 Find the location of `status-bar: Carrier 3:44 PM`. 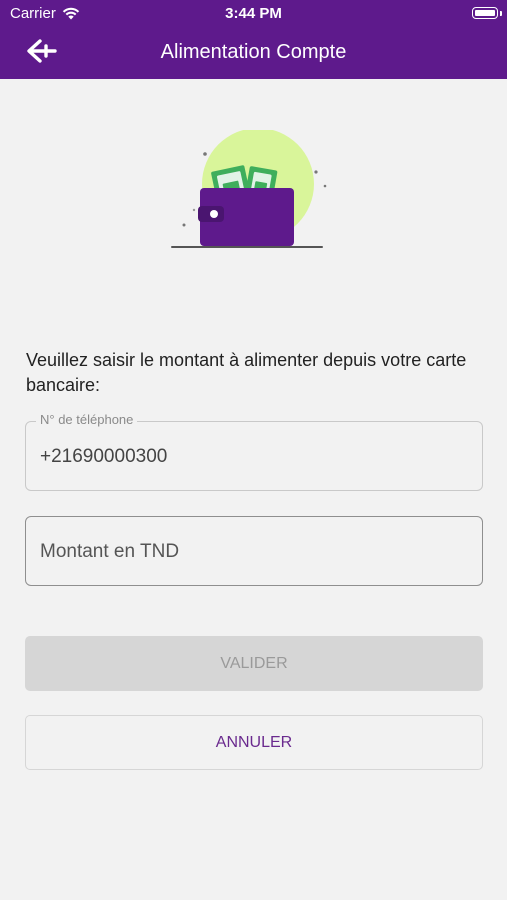

status-bar: Carrier 3:44 PM is located at coordinates (253, 14).